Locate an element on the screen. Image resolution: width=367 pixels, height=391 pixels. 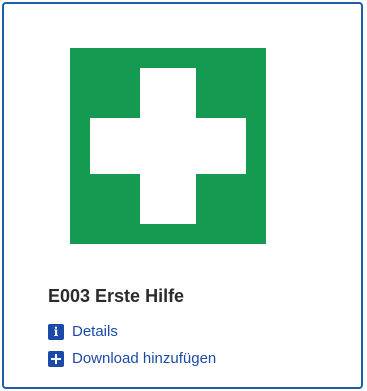
info-icon: i is located at coordinates (56, 331).